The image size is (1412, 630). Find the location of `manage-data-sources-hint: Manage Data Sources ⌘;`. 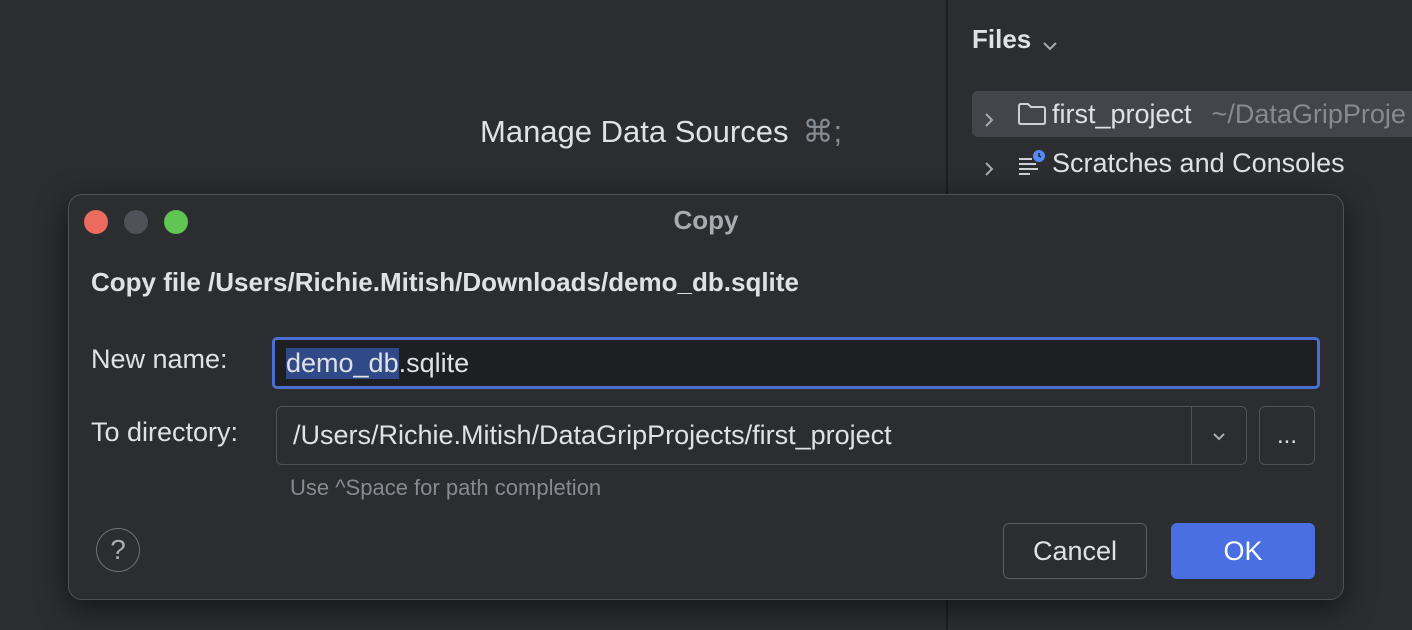

manage-data-sources-hint: Manage Data Sources ⌘; is located at coordinates (661, 132).